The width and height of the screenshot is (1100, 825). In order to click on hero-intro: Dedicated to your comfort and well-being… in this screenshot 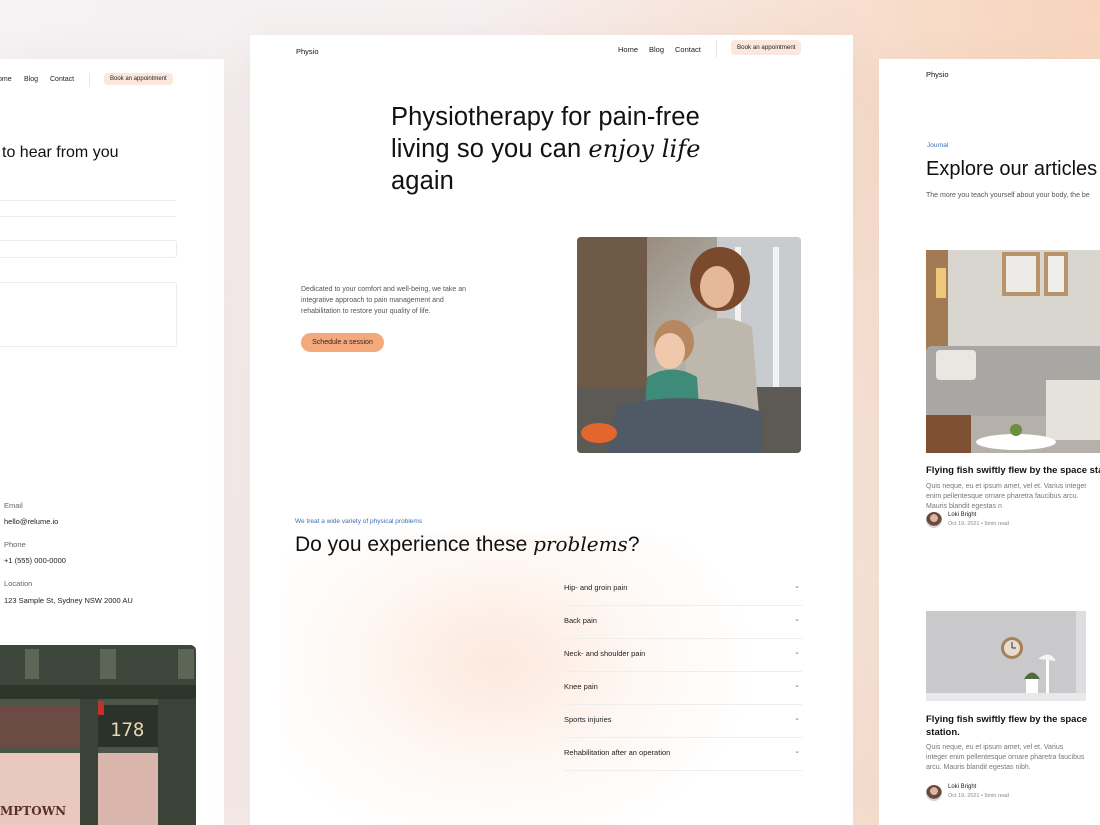, I will do `click(383, 300)`.